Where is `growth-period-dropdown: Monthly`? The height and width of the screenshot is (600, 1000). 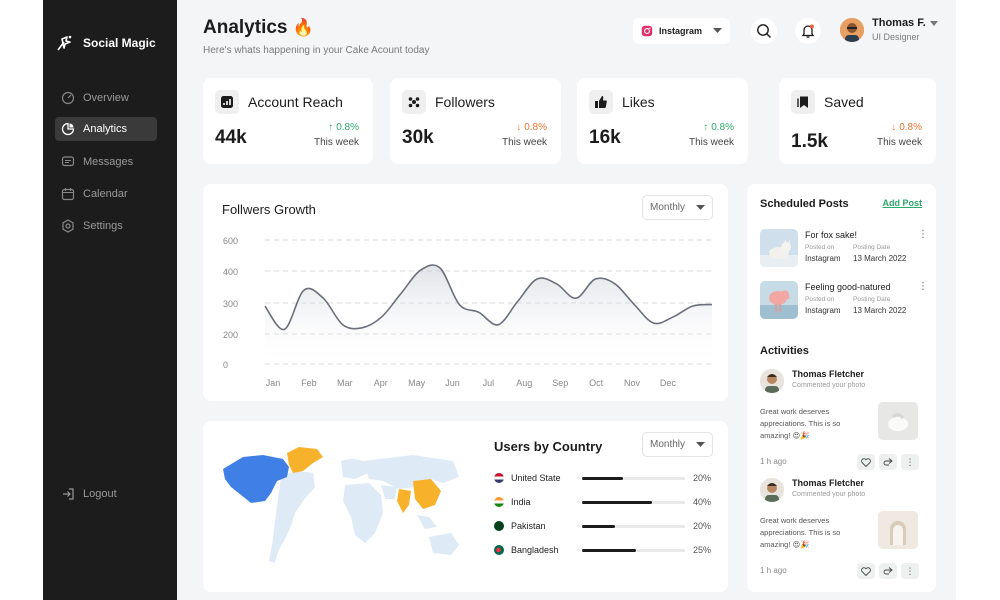 growth-period-dropdown: Monthly is located at coordinates (677, 207).